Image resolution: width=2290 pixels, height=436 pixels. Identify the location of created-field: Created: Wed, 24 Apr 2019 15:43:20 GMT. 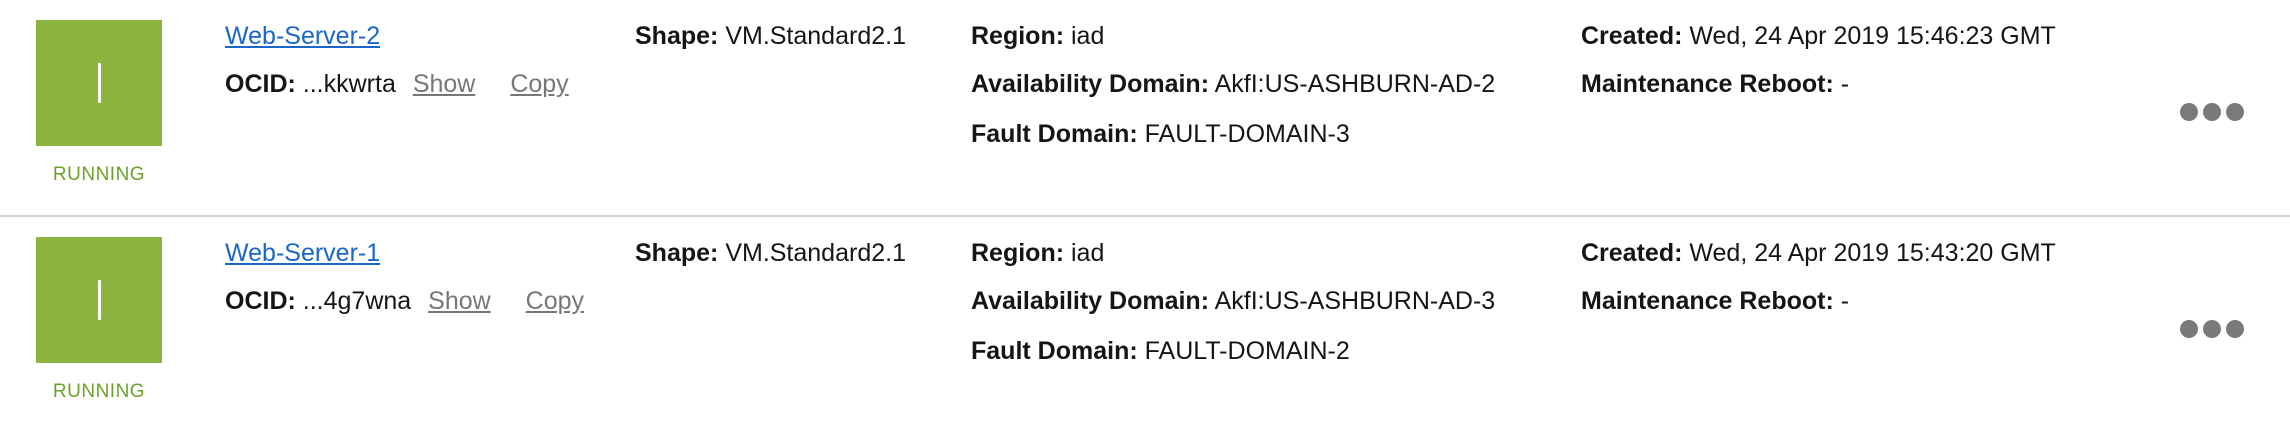
(1818, 253).